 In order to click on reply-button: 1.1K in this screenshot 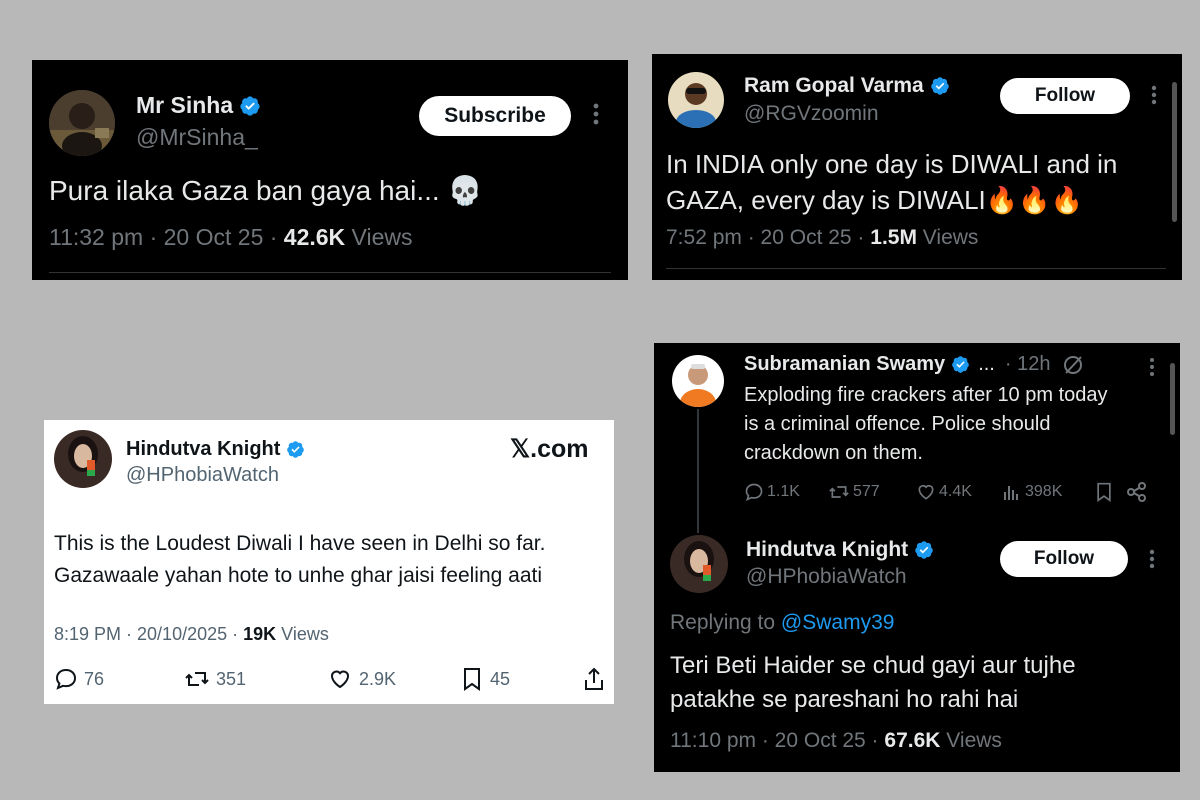, I will do `click(786, 492)`.